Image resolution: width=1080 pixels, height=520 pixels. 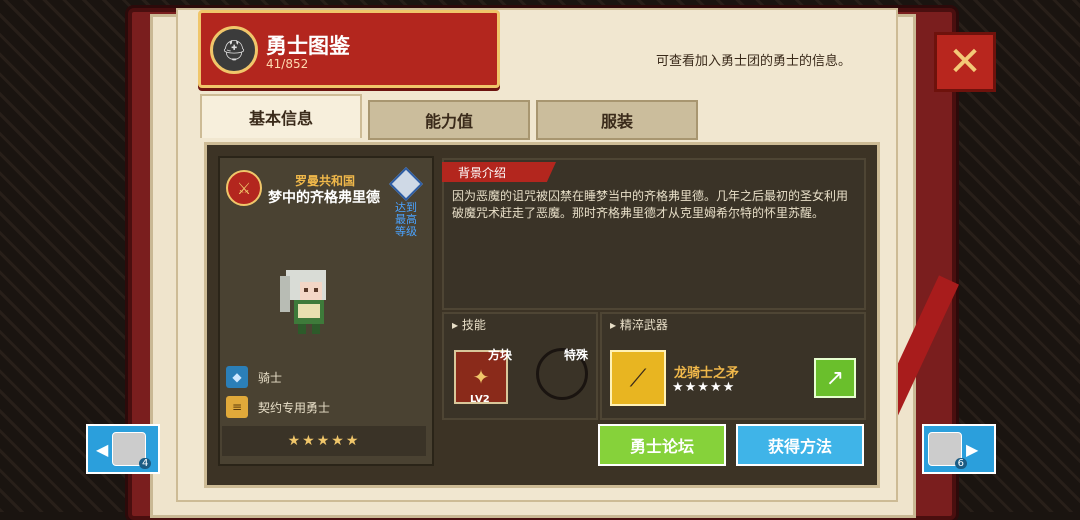 I want to click on contract-row: ≡ 契约专用勇士, so click(x=278, y=407).